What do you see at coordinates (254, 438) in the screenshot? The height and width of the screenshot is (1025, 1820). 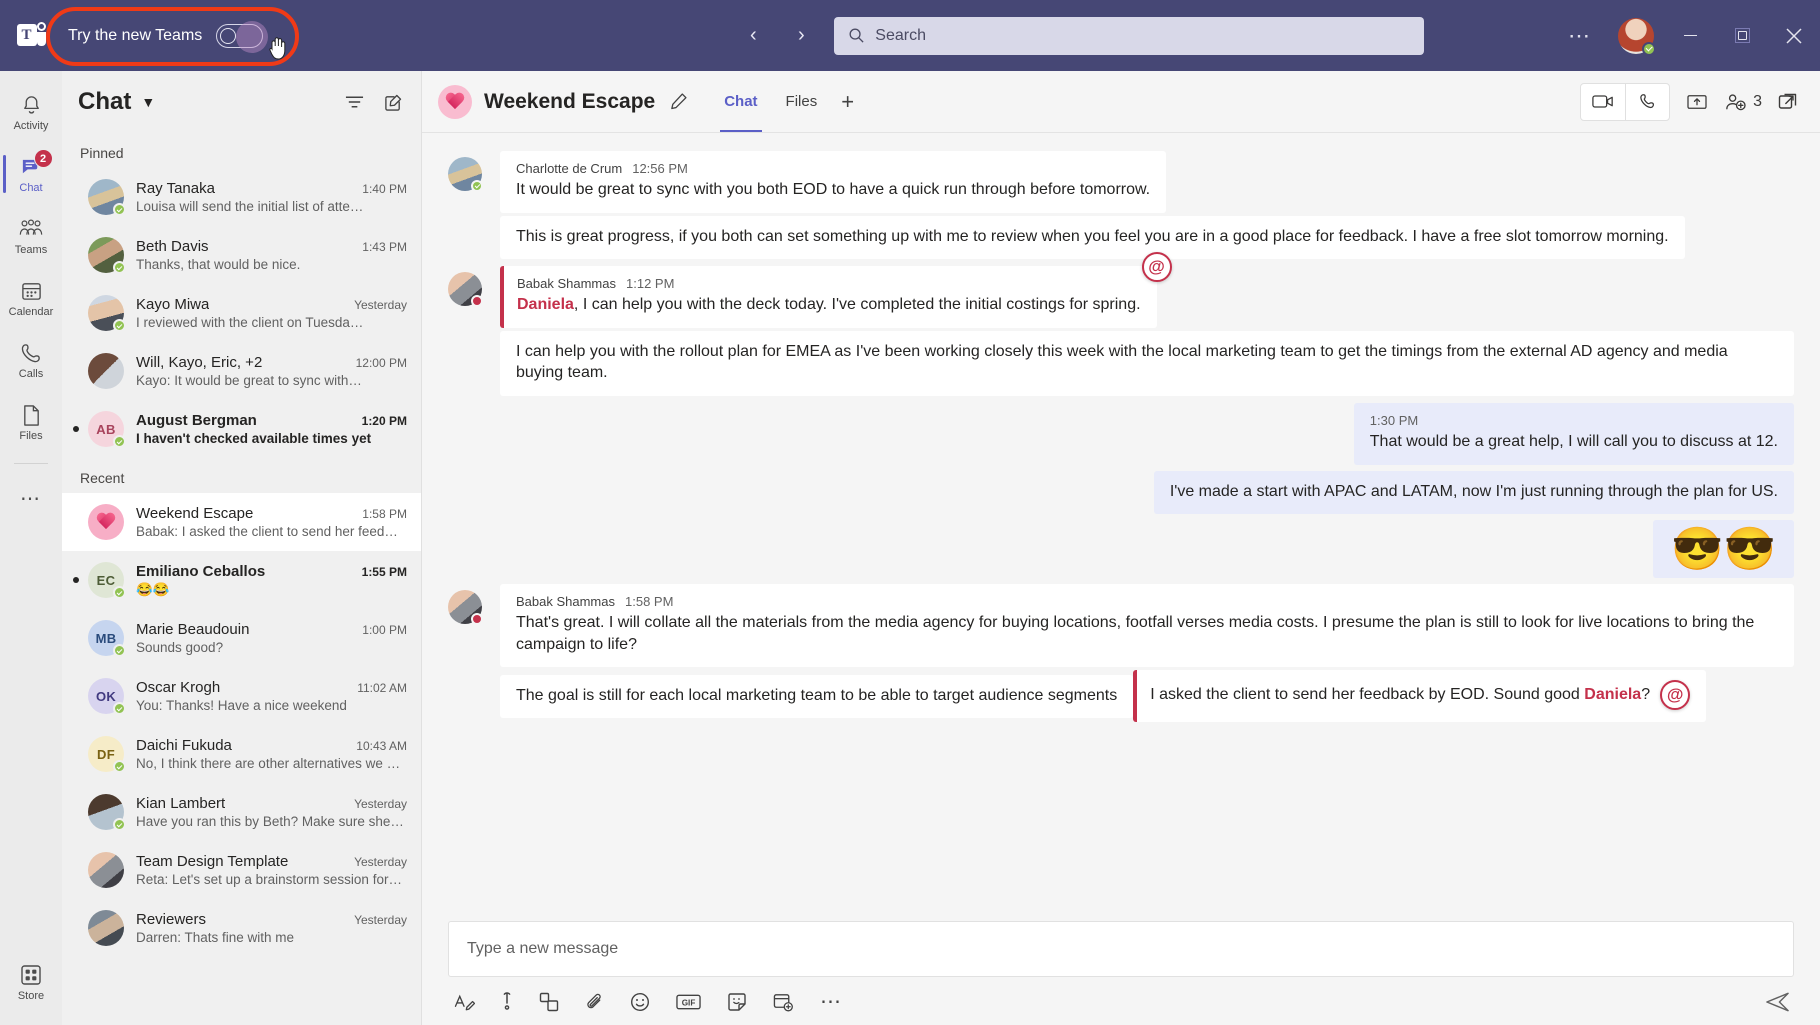 I see `chat-list-item-preview: I haven't checked available times yet` at bounding box center [254, 438].